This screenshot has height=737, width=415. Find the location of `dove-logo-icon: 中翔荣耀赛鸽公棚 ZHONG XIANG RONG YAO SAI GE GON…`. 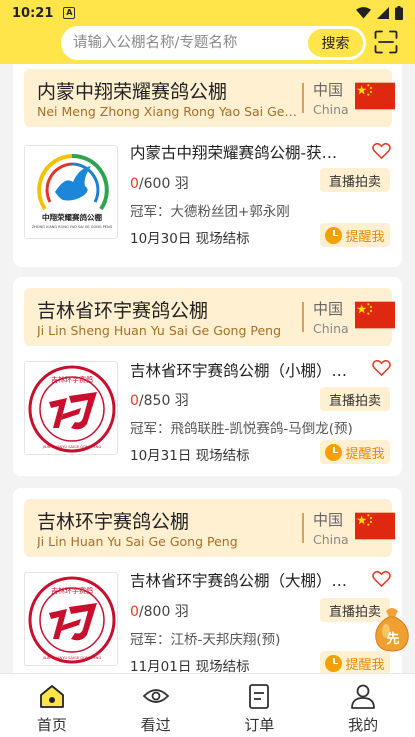

dove-logo-icon: 中翔荣耀赛鸽公棚 ZHONG XIANG RONG YAO SAI GE GON… is located at coordinates (72, 191).